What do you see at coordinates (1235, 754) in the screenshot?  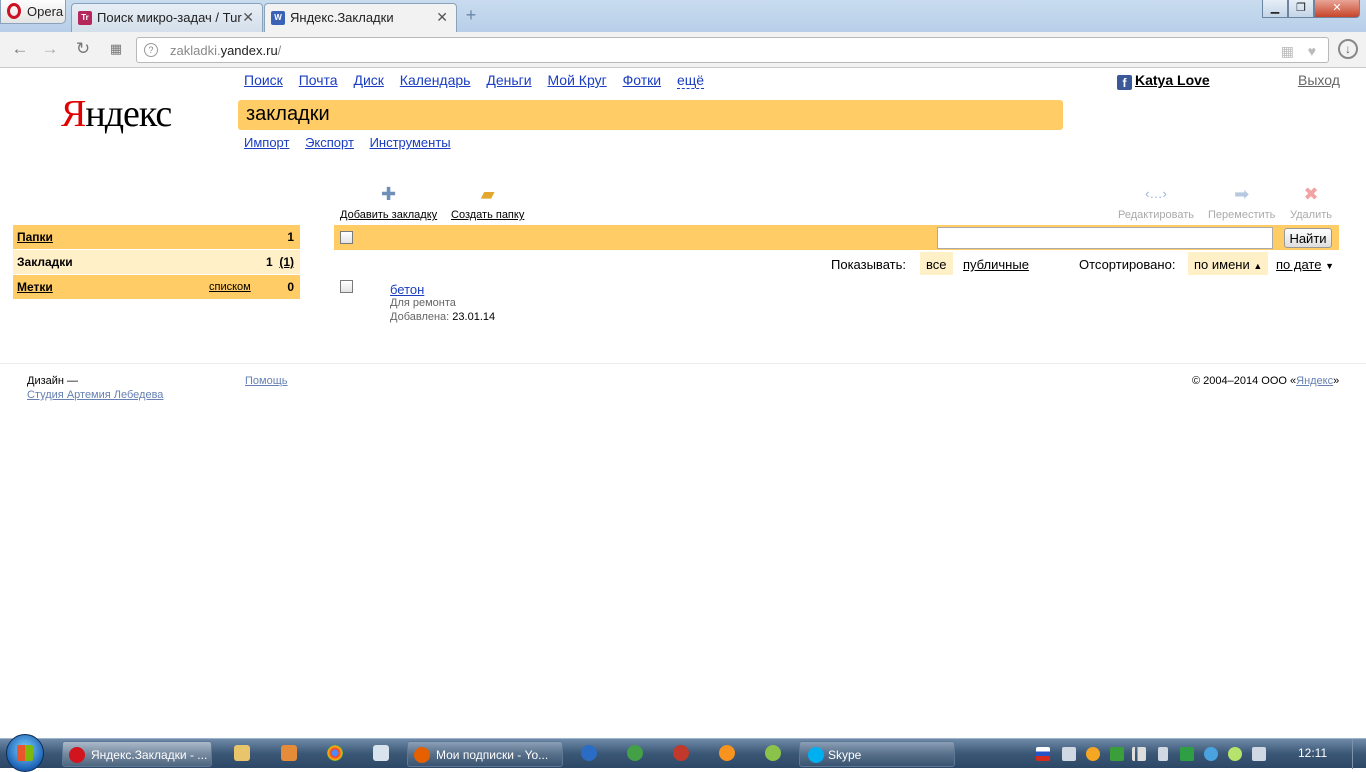 I see `tray-chat-icon` at bounding box center [1235, 754].